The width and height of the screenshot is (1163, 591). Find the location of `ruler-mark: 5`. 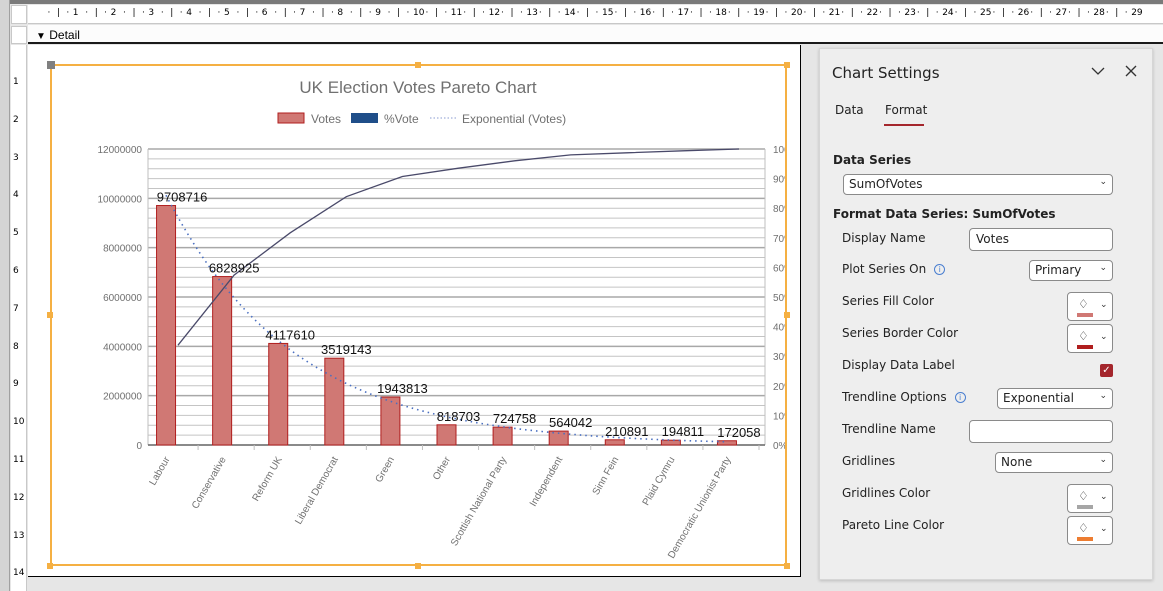

ruler-mark: 5 is located at coordinates (16, 233).